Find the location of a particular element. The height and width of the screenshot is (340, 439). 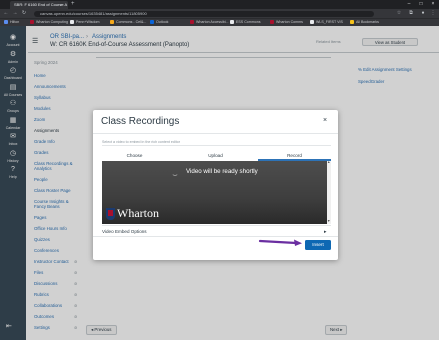

wharton-shield-inner is located at coordinates (110, 213).